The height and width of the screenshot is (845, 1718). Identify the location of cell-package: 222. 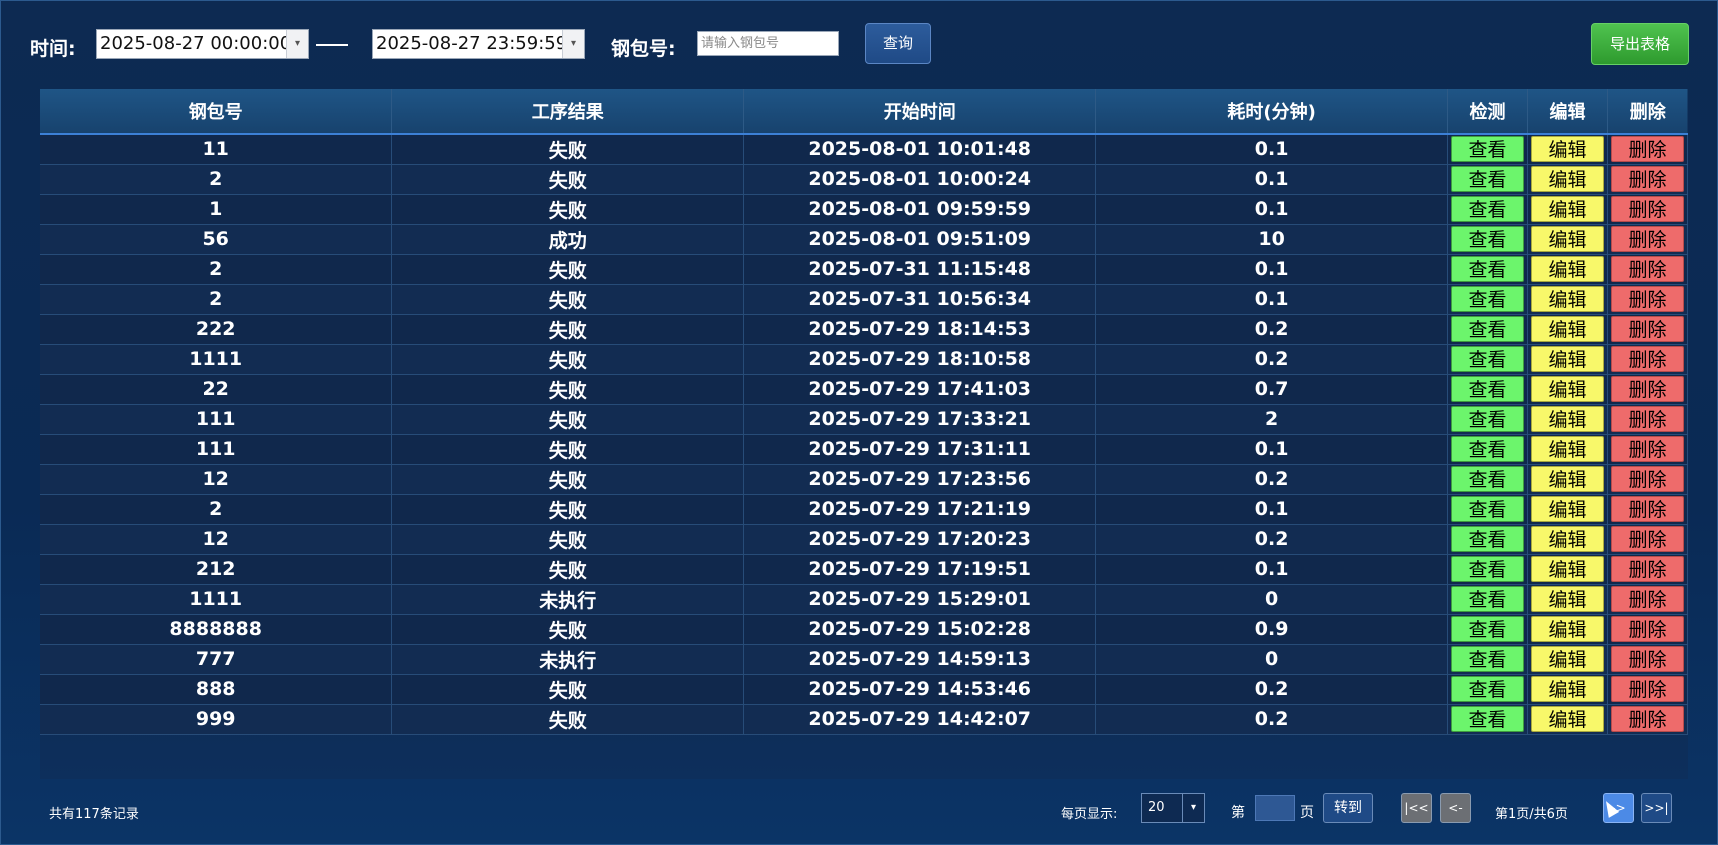
(216, 329).